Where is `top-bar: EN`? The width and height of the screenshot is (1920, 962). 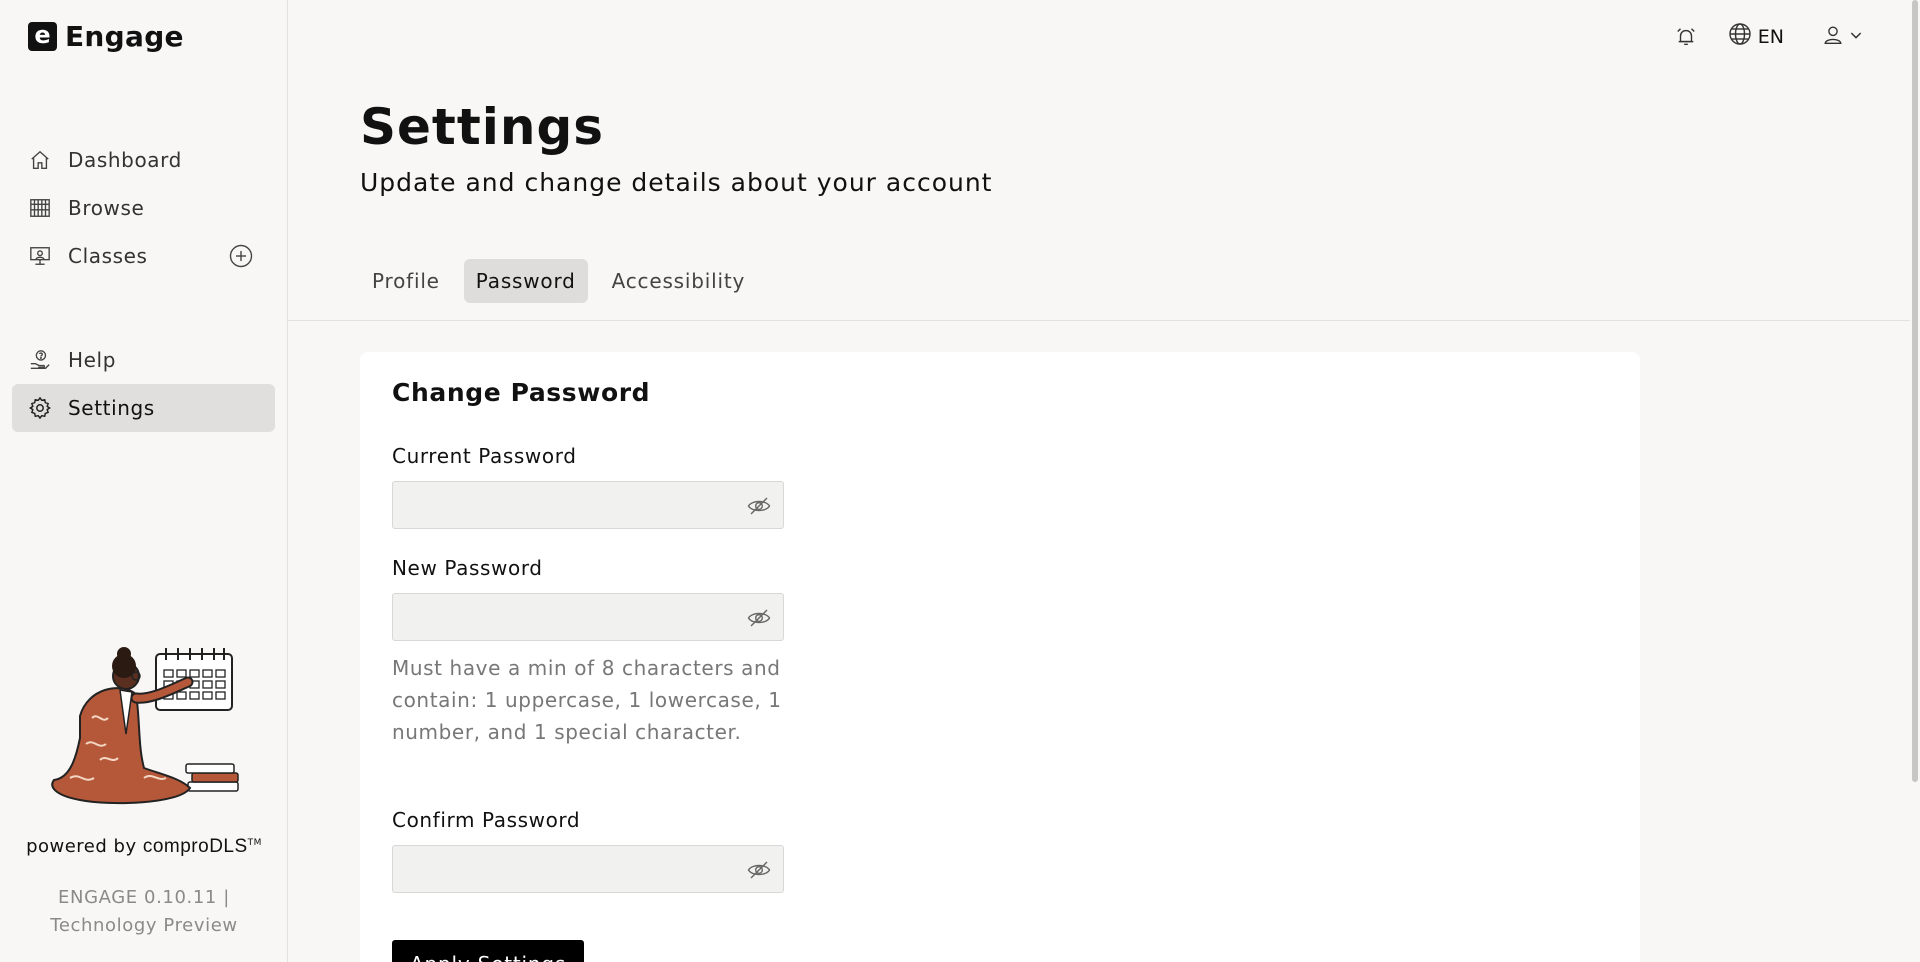 top-bar: EN is located at coordinates (1769, 36).